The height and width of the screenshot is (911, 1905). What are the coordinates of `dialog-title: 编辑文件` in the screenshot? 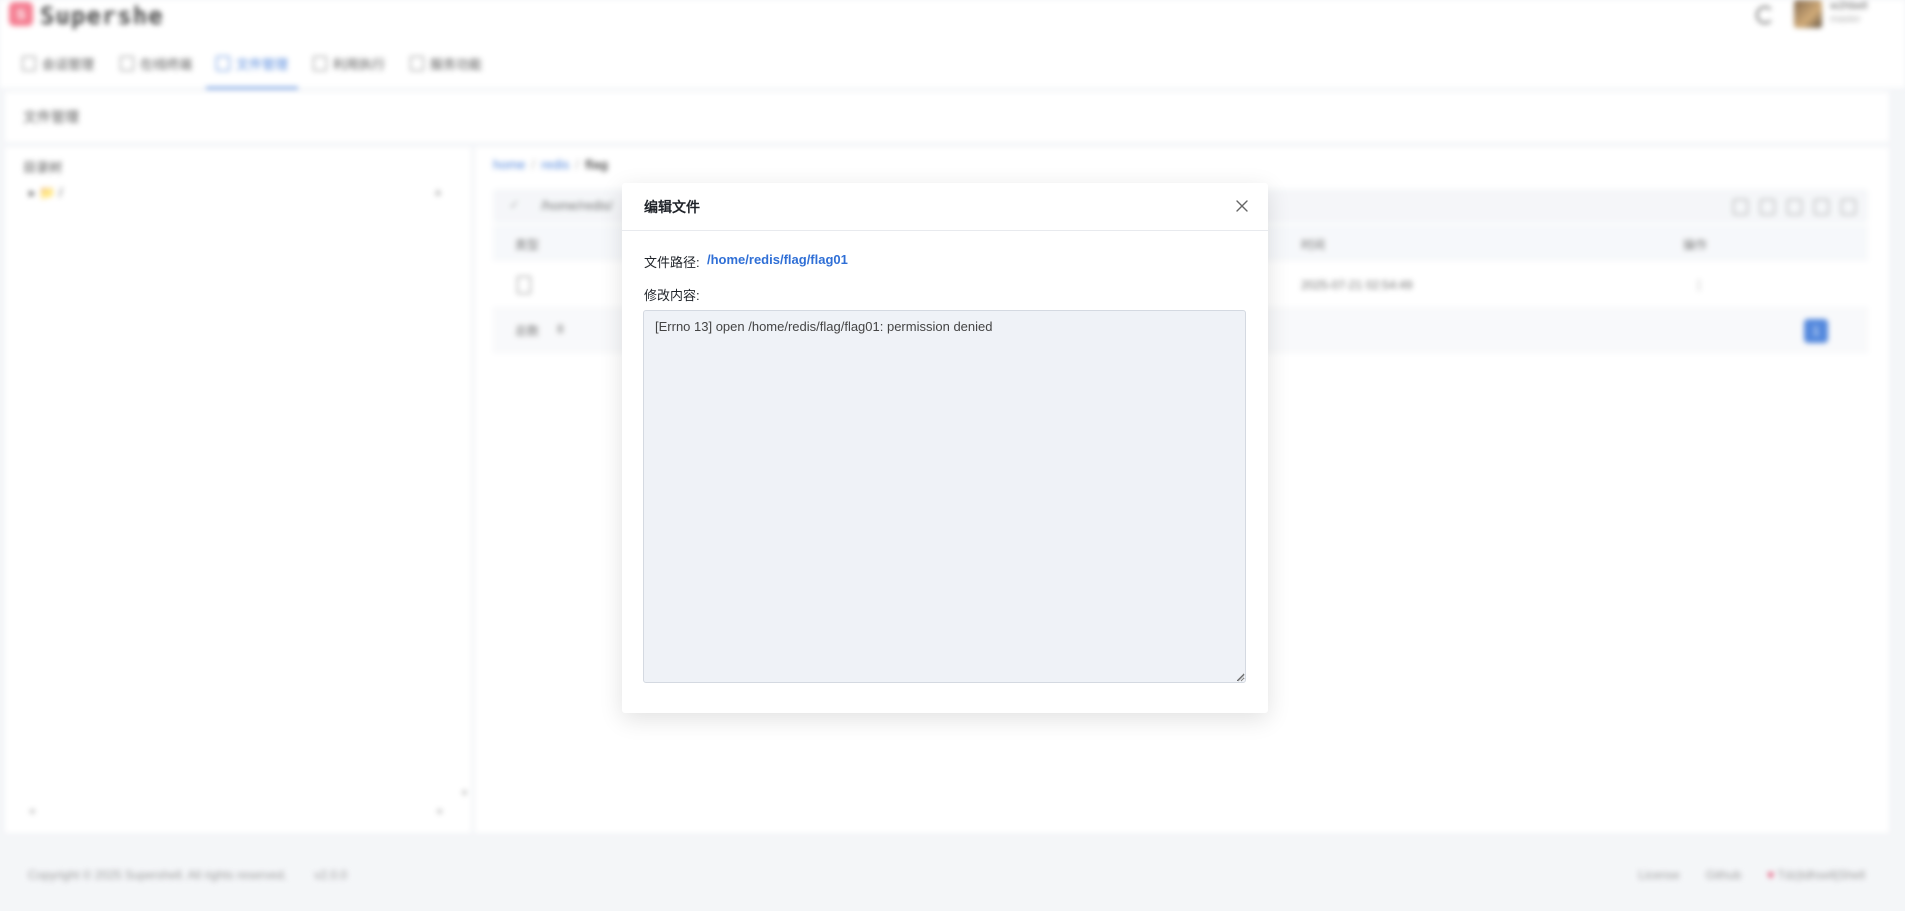 It's located at (672, 207).